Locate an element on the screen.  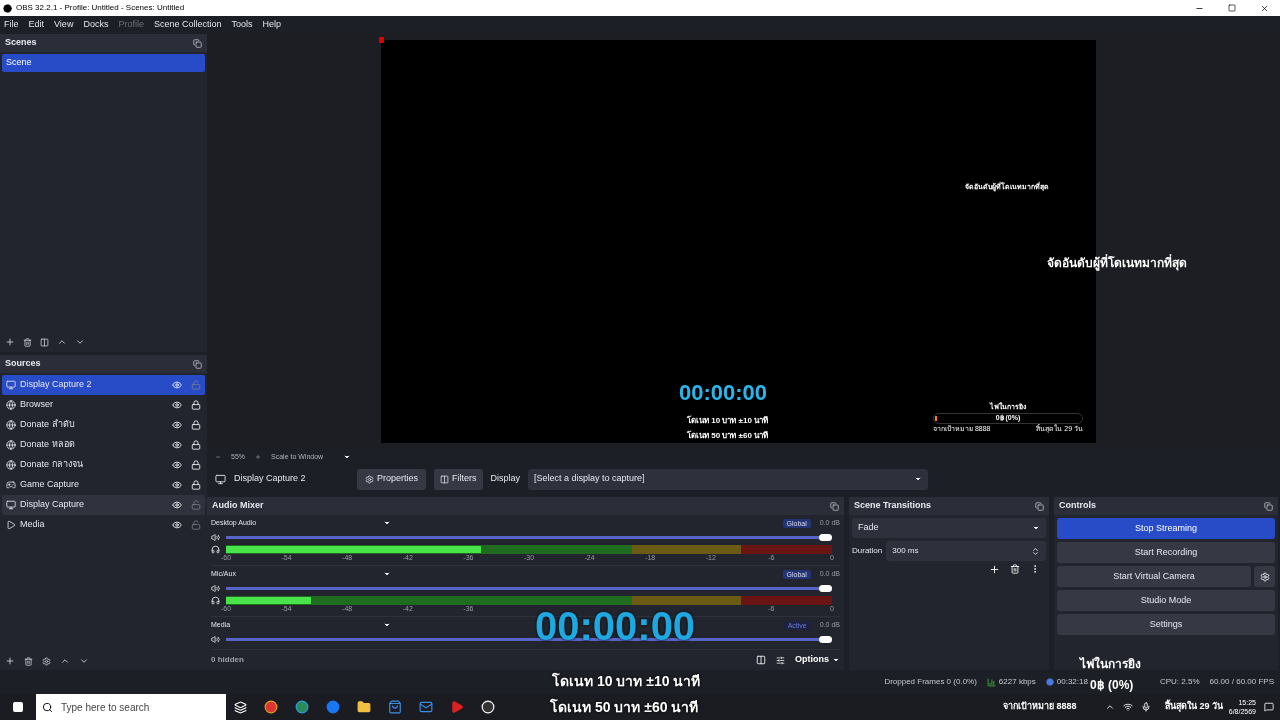
window-title: OBS 32.2.1 - Profile: Untitled - Scenes: Untitled is located at coordinates (101, 8).